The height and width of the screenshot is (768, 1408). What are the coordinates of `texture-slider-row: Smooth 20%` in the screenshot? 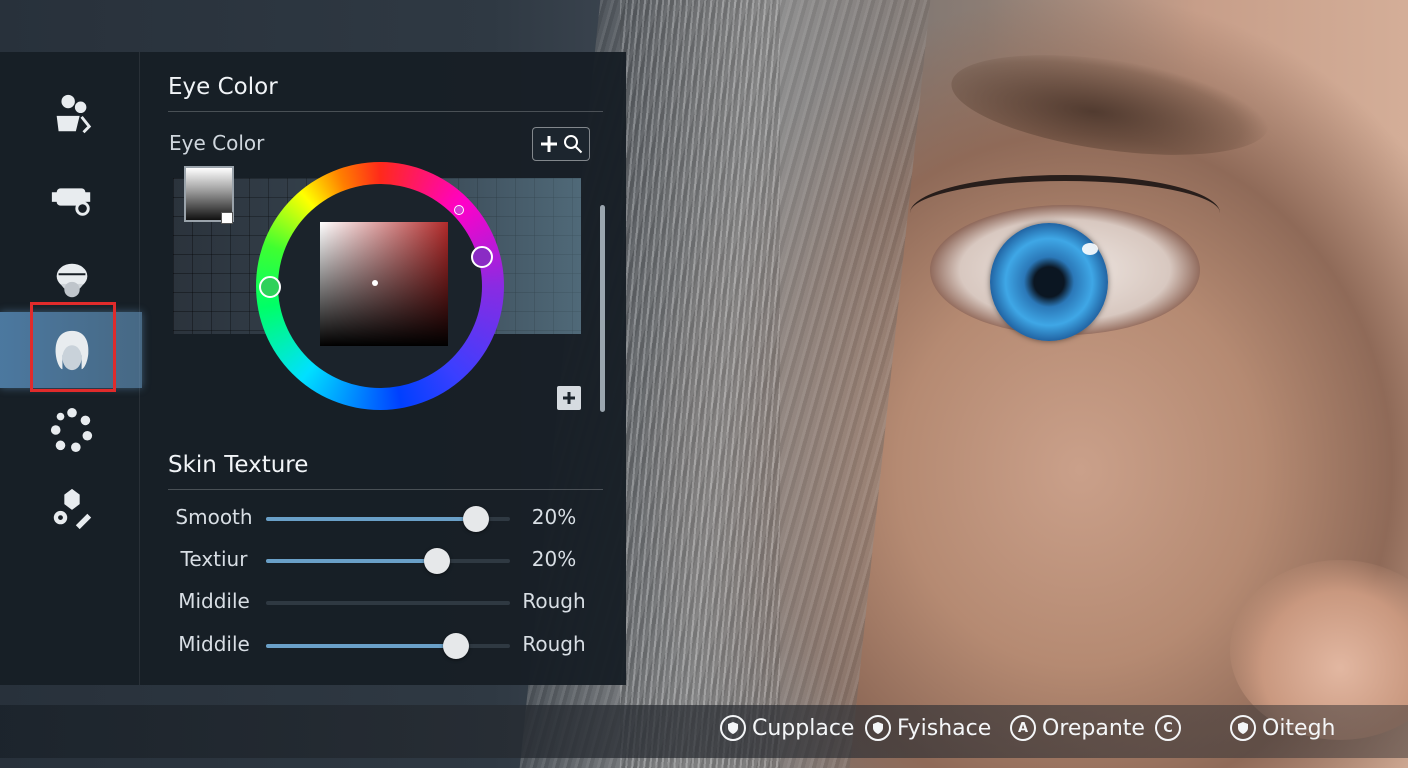 It's located at (383, 518).